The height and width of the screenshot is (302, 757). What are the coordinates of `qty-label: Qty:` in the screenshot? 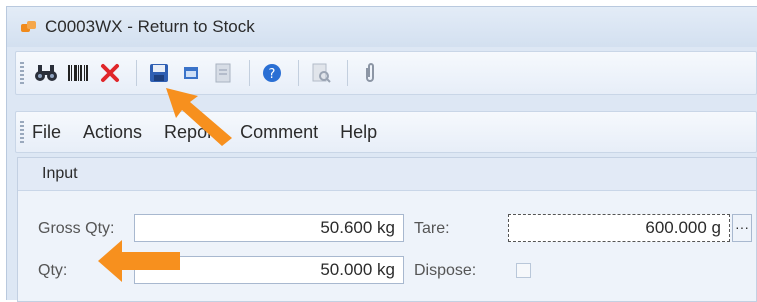 It's located at (53, 270).